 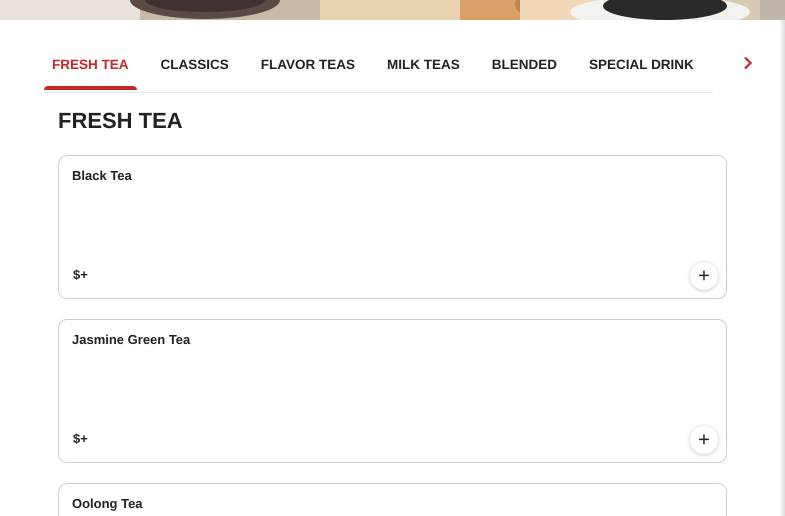 I want to click on item-name: Black Tea, so click(x=102, y=176).